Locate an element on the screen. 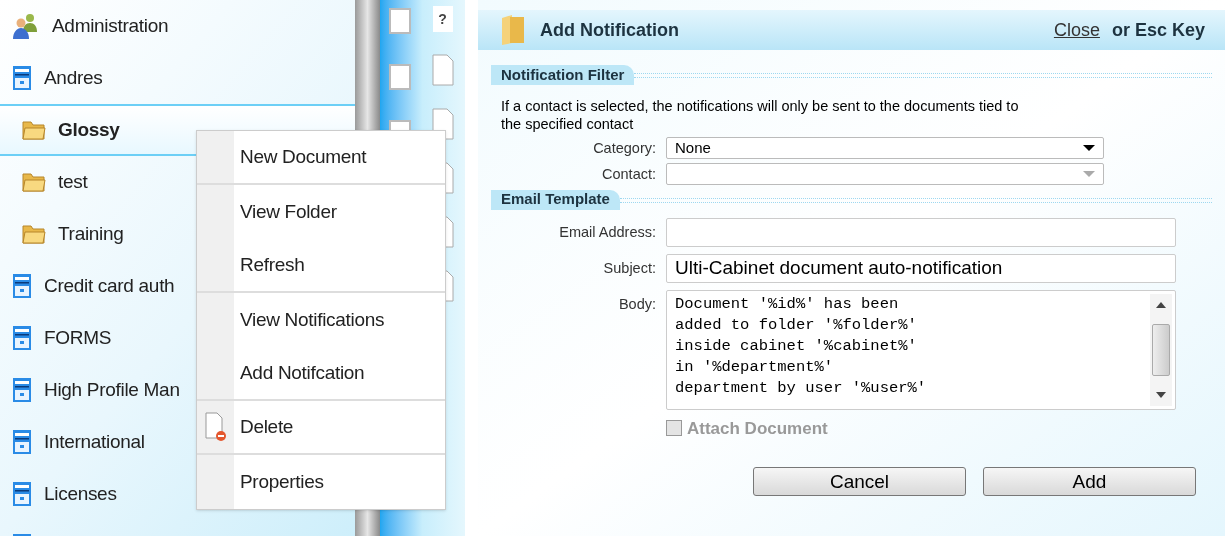 The image size is (1225, 536). section-header: Notification Filter is located at coordinates (563, 75).